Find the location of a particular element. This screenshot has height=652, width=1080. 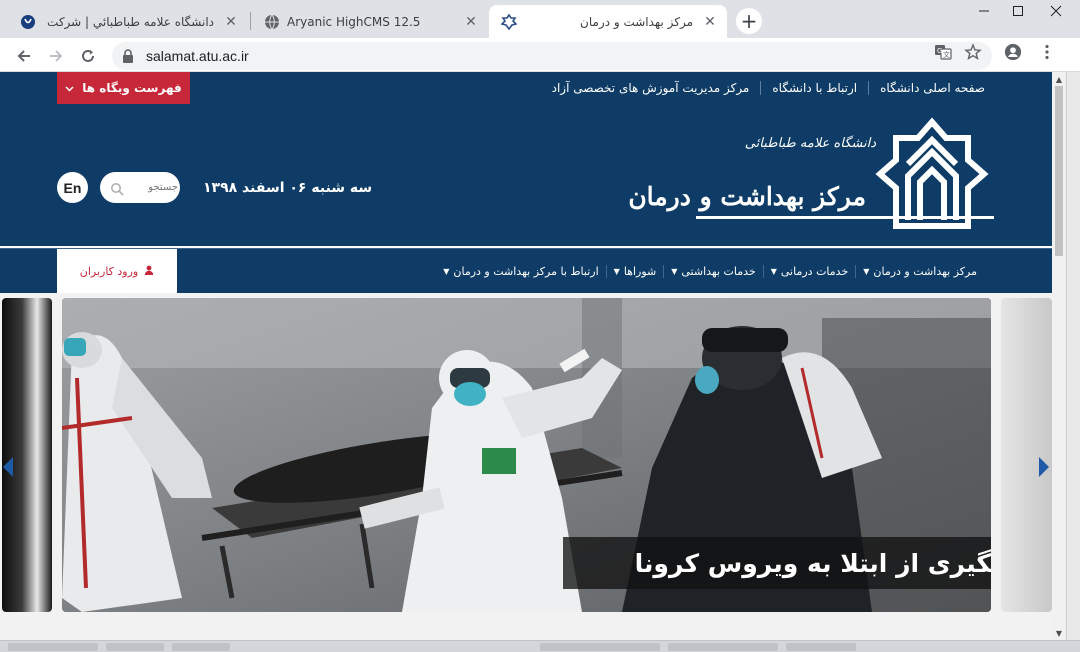

close-window-icon is located at coordinates (1056, 11).